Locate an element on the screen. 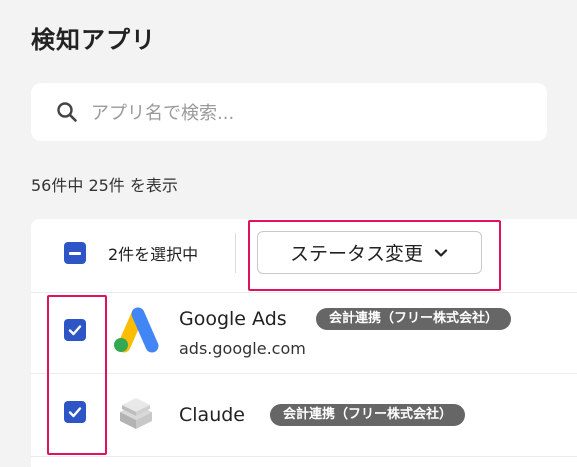  app-domain: ads.google.com is located at coordinates (242, 348).